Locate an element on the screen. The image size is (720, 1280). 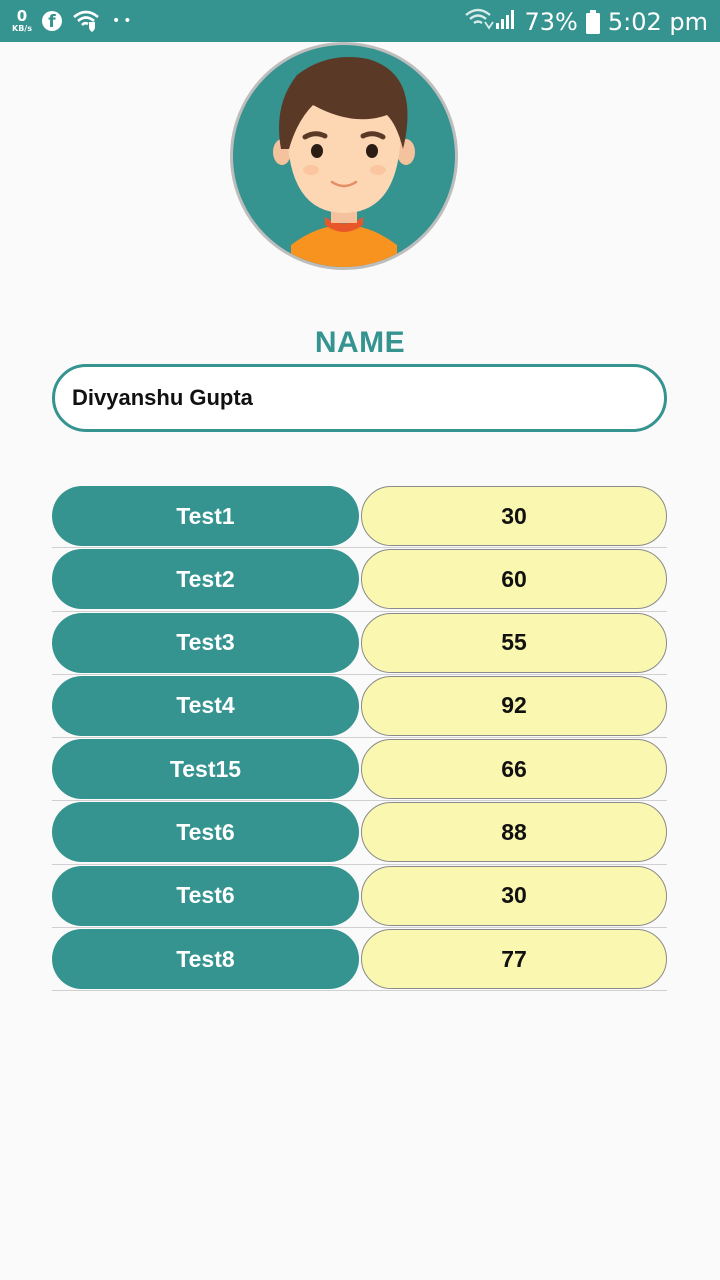
score-row: Test6 88 is located at coordinates (359, 833).